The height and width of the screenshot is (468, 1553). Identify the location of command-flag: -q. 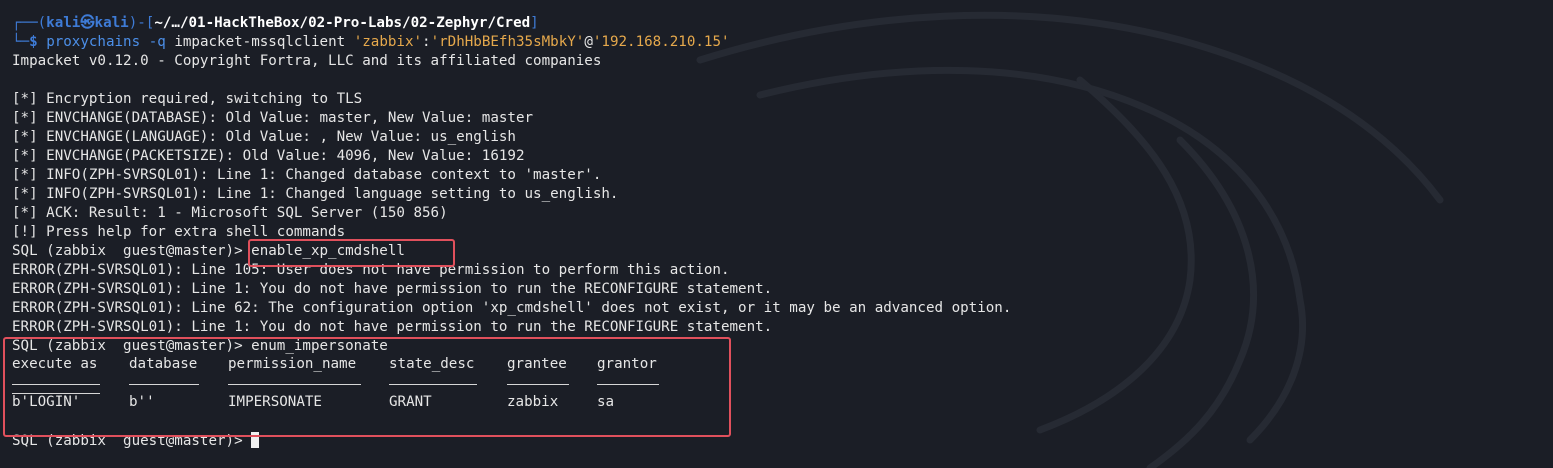
(157, 42).